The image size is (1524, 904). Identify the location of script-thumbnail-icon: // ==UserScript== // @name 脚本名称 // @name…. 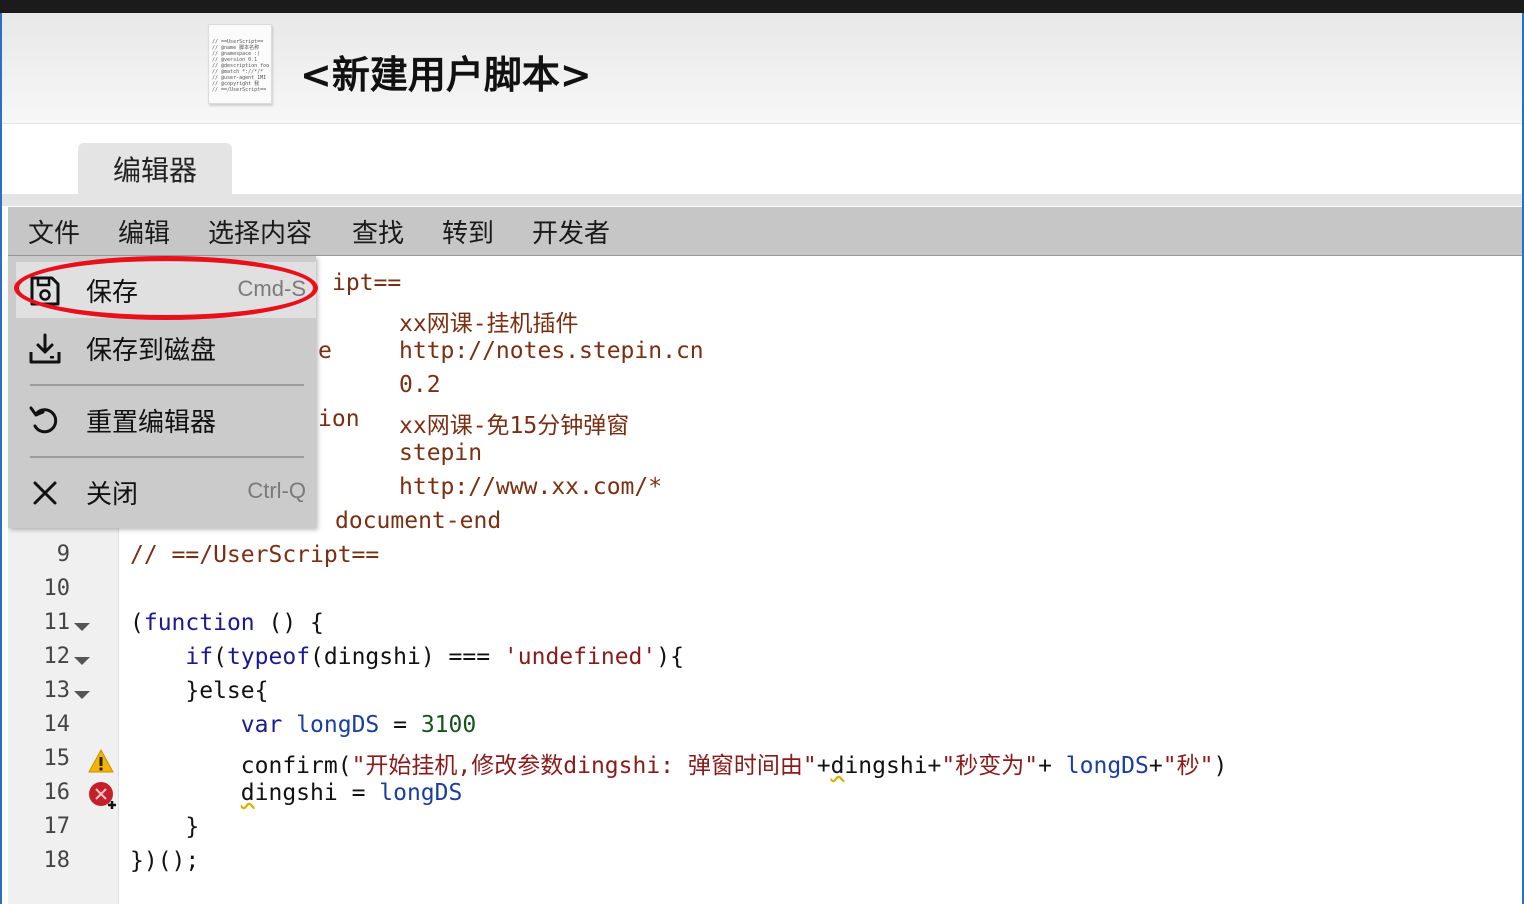
(240, 64).